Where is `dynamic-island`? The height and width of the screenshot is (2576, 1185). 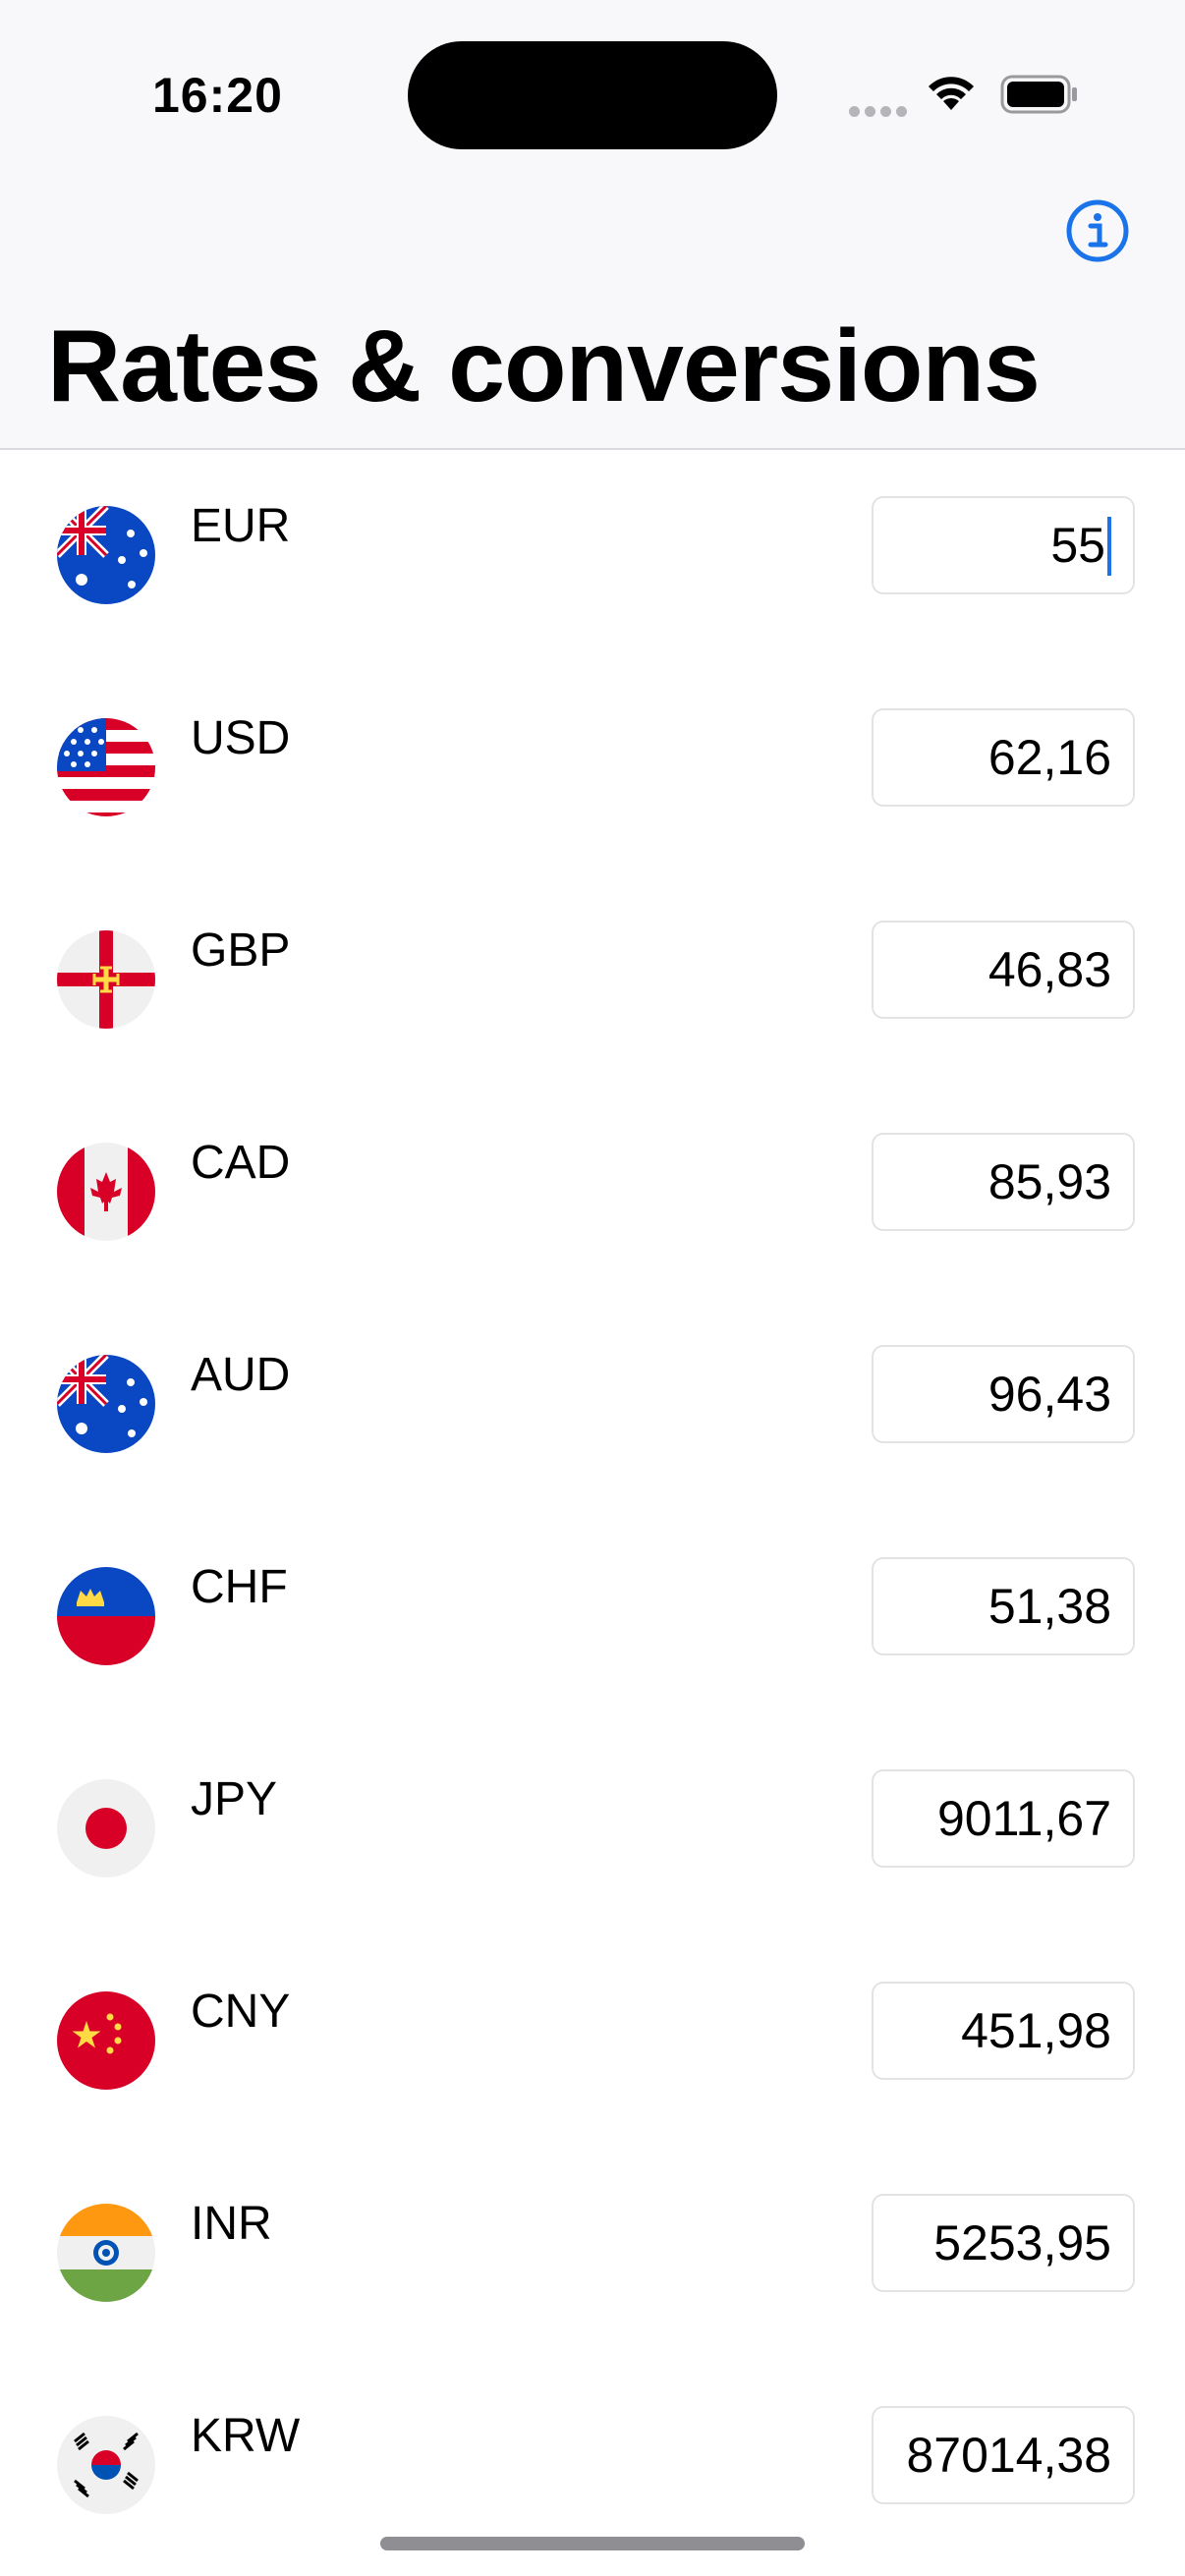 dynamic-island is located at coordinates (592, 95).